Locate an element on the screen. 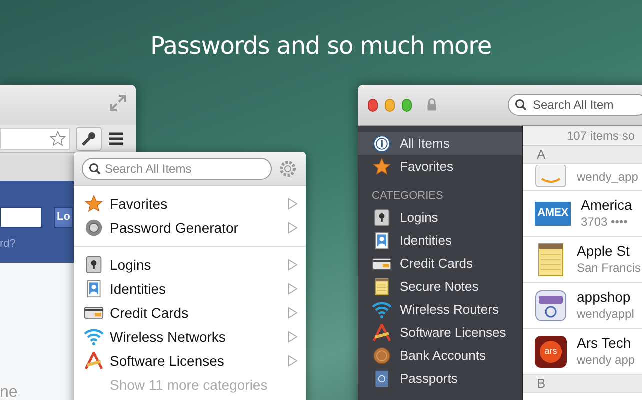 Image resolution: width=642 pixels, height=400 pixels. menu-item: Identities is located at coordinates (190, 289).